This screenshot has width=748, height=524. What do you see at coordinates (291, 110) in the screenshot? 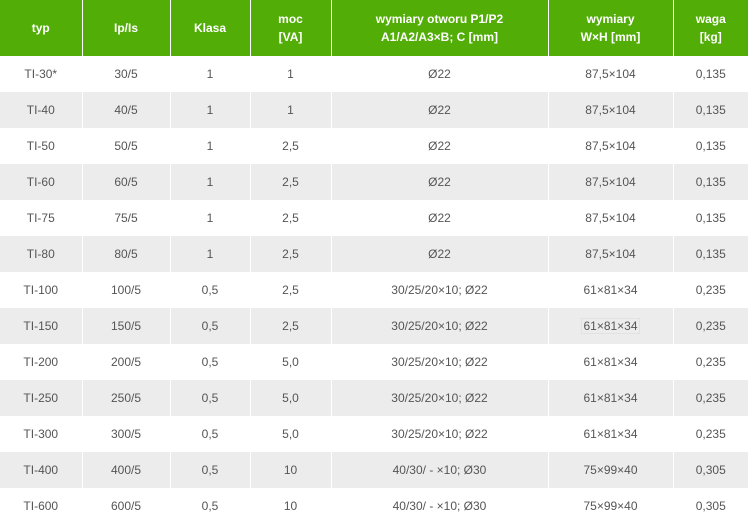
I see `cell-moc: 1` at bounding box center [291, 110].